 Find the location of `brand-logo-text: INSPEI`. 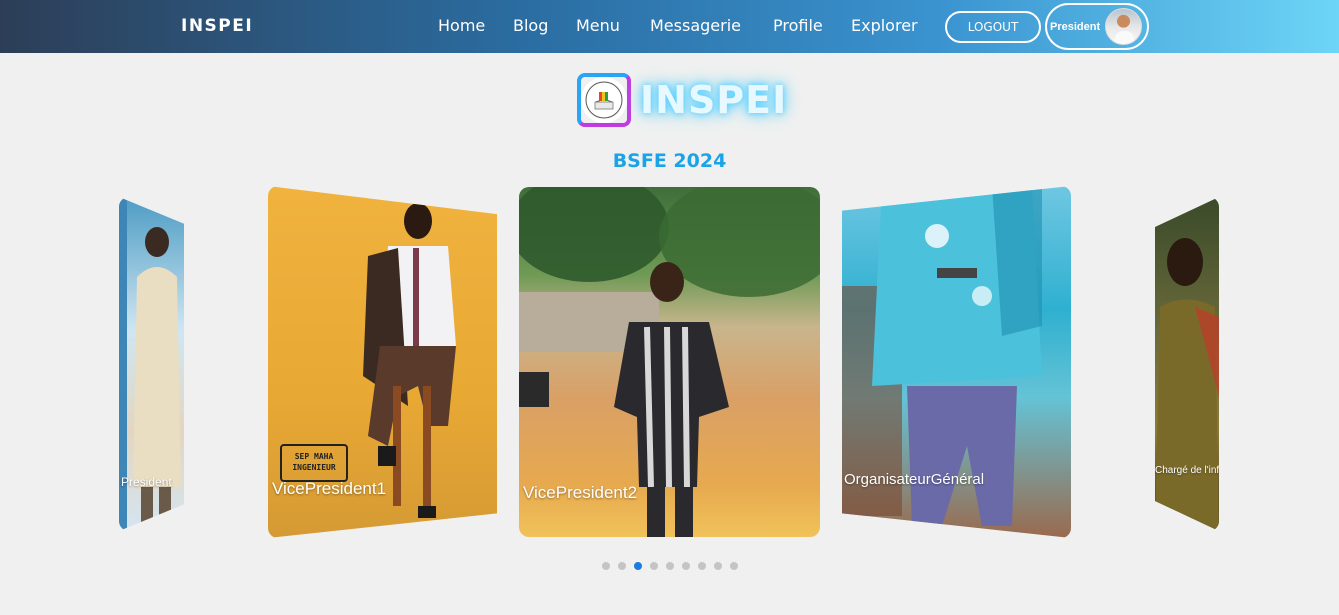

brand-logo-text: INSPEI is located at coordinates (217, 26).